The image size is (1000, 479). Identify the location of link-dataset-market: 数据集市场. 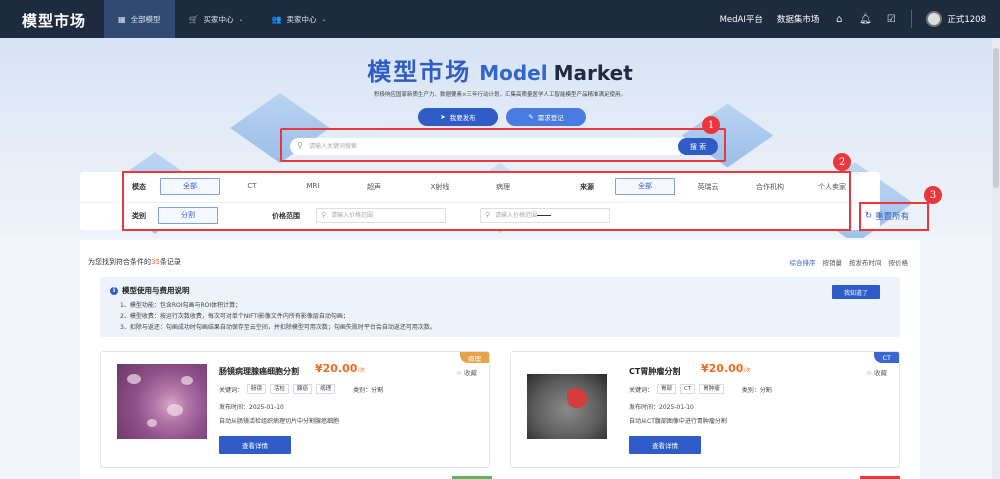
(798, 19).